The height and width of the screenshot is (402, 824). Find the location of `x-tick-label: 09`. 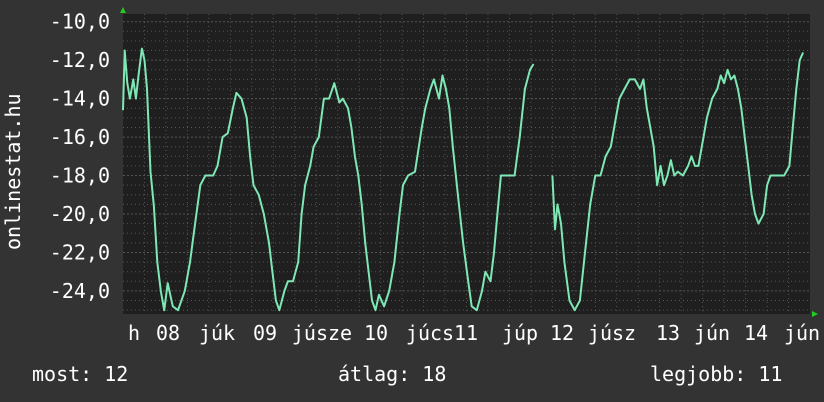

x-tick-label: 09 is located at coordinates (265, 333).